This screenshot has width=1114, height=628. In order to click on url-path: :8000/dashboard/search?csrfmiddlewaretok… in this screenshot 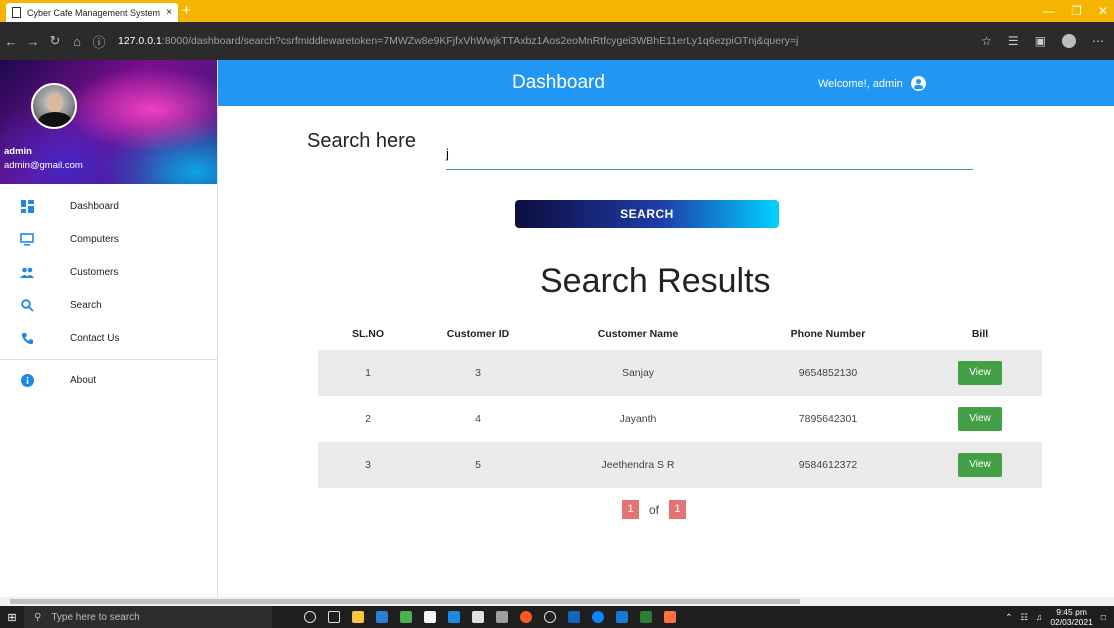, I will do `click(480, 41)`.